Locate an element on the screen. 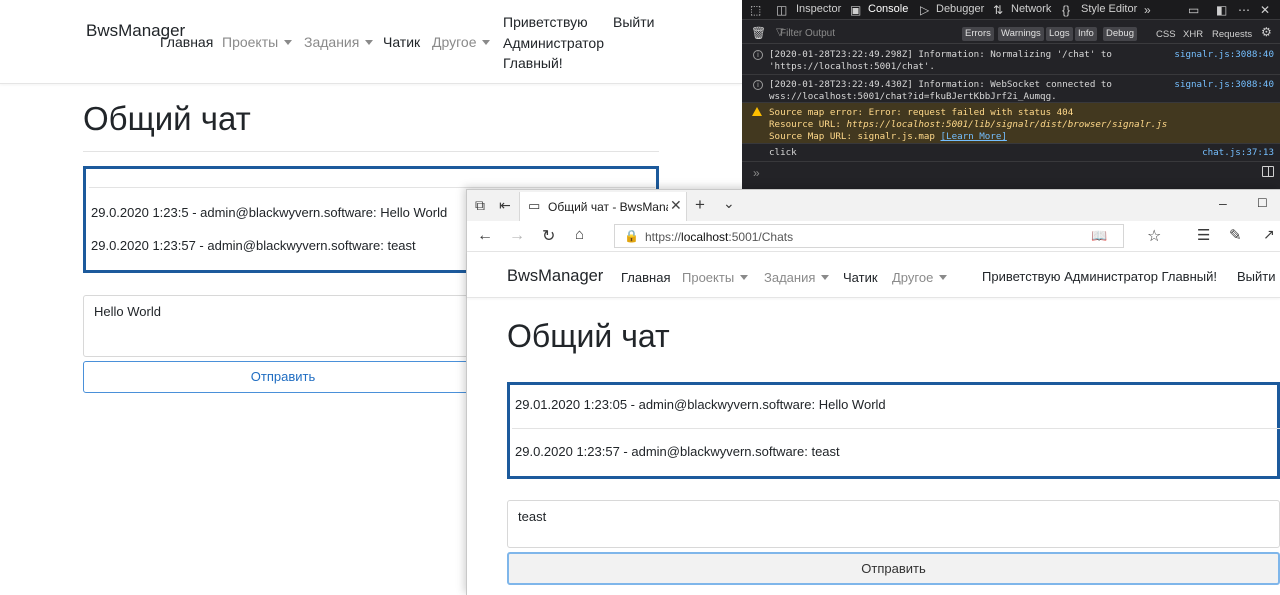 This screenshot has height=595, width=1280. filter-xhr: XHR is located at coordinates (1193, 34).